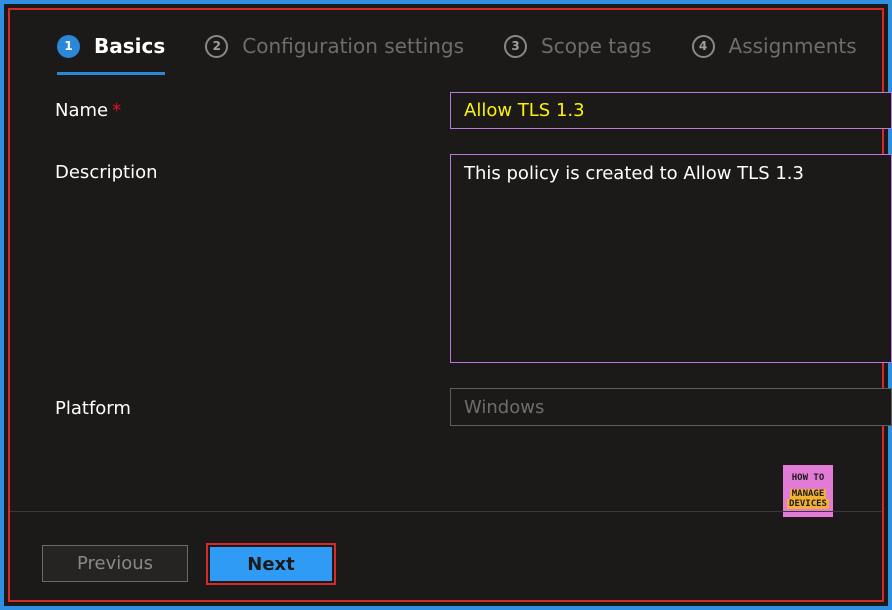 The image size is (892, 610). I want to click on platform-value: Windows, so click(504, 407).